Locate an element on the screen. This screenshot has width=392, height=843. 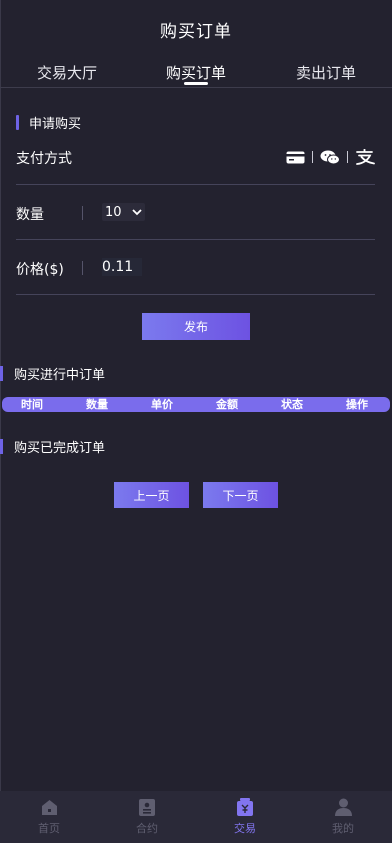
column-header-unit-price: 单价 is located at coordinates (162, 404).